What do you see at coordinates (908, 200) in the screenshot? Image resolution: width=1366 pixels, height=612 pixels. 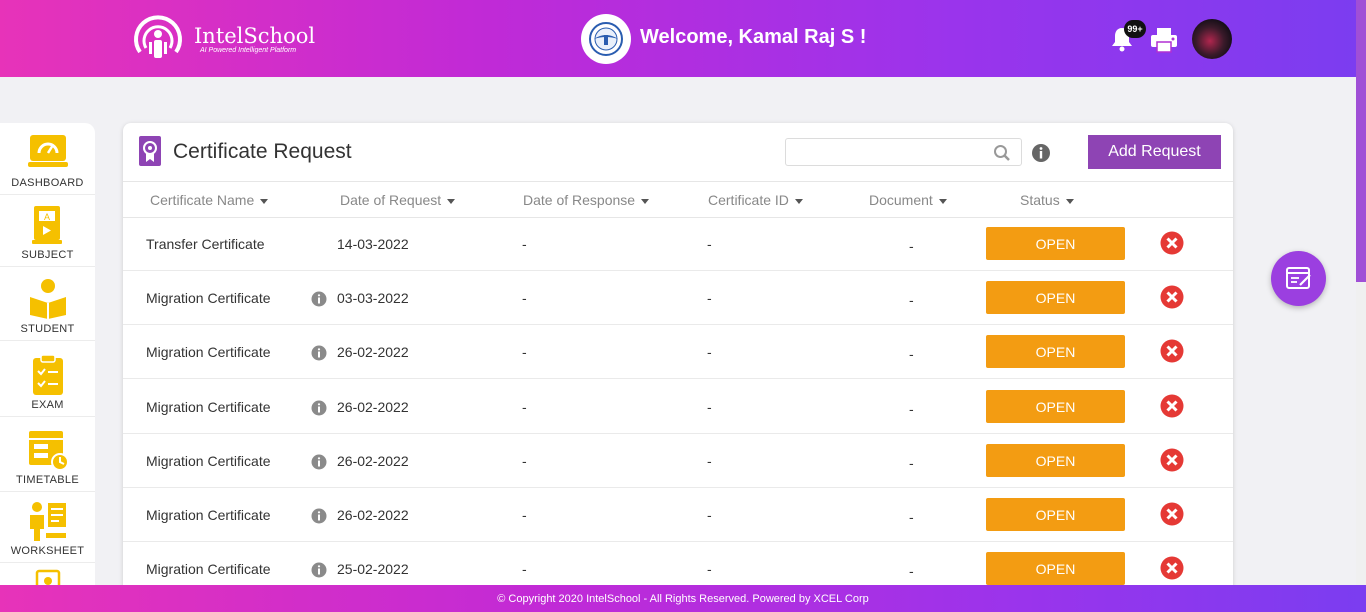 I see `column-header-document: Document` at bounding box center [908, 200].